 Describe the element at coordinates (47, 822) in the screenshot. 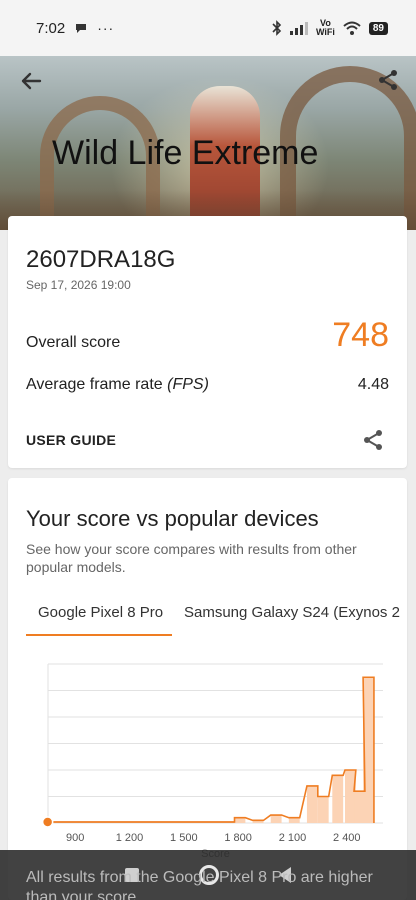

I see `your-score-marker` at that location.